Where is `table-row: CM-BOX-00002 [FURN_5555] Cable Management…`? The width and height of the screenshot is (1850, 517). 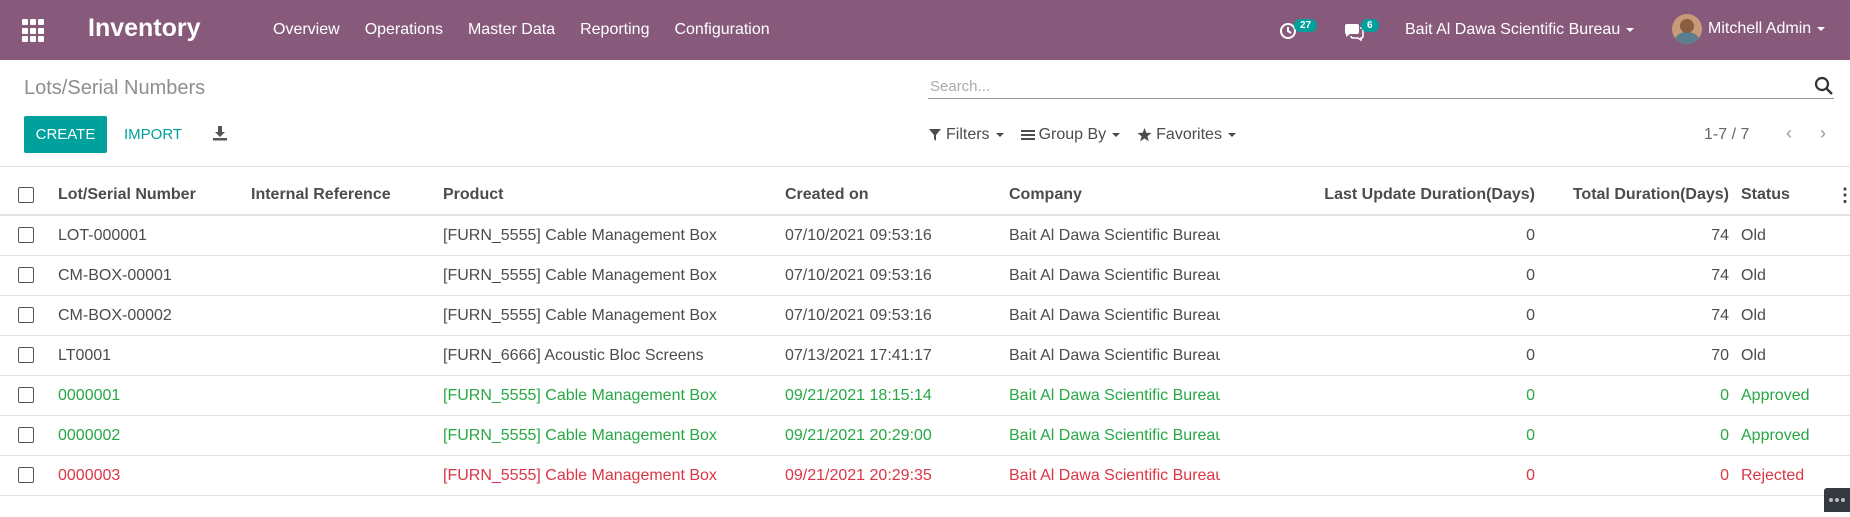
table-row: CM-BOX-00002 [FURN_5555] Cable Management… is located at coordinates (925, 315).